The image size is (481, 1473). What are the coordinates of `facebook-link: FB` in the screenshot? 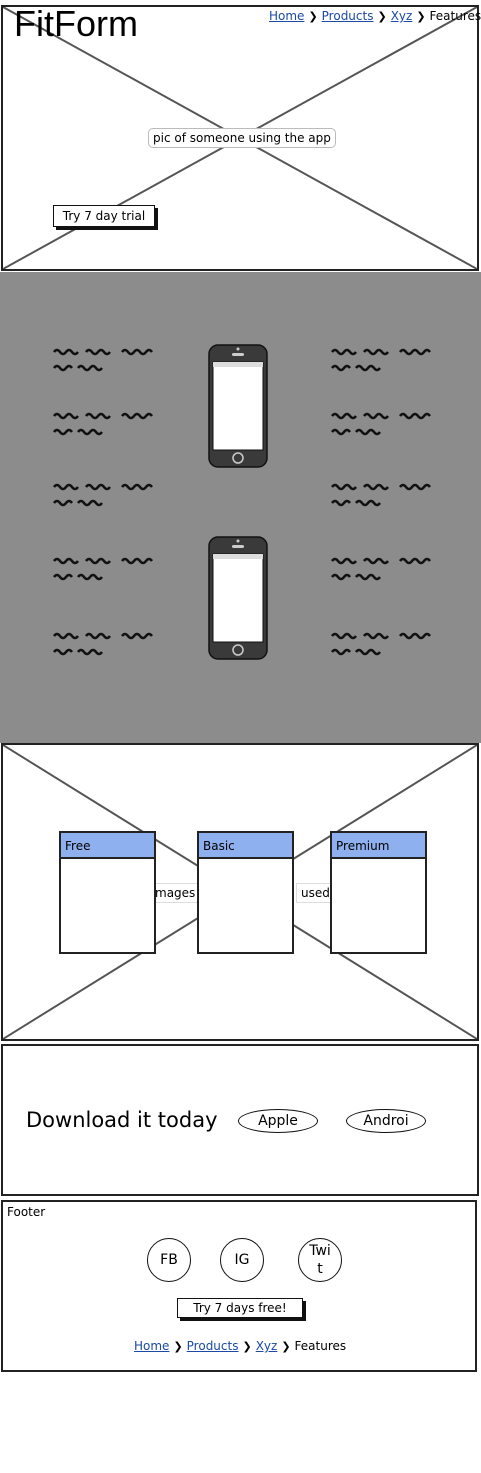 It's located at (169, 1260).